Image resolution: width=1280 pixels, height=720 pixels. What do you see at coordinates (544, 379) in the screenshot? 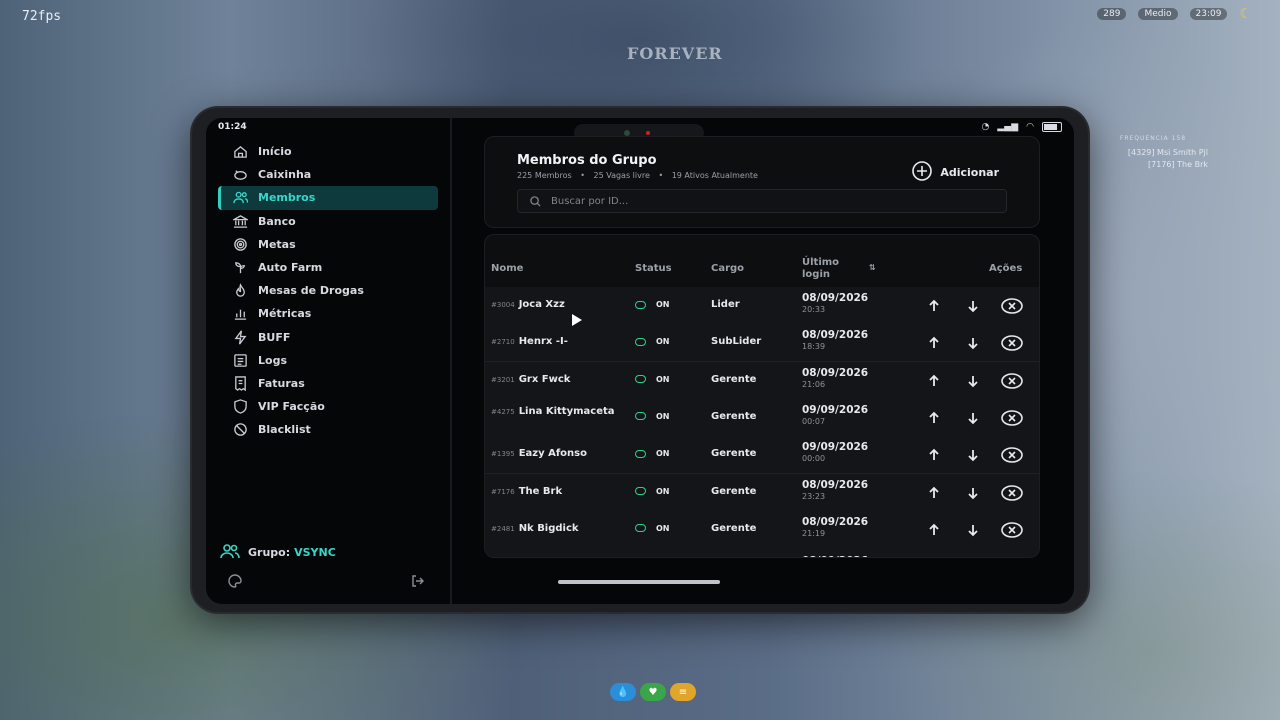
I see `member-name: Grx Fwck` at bounding box center [544, 379].